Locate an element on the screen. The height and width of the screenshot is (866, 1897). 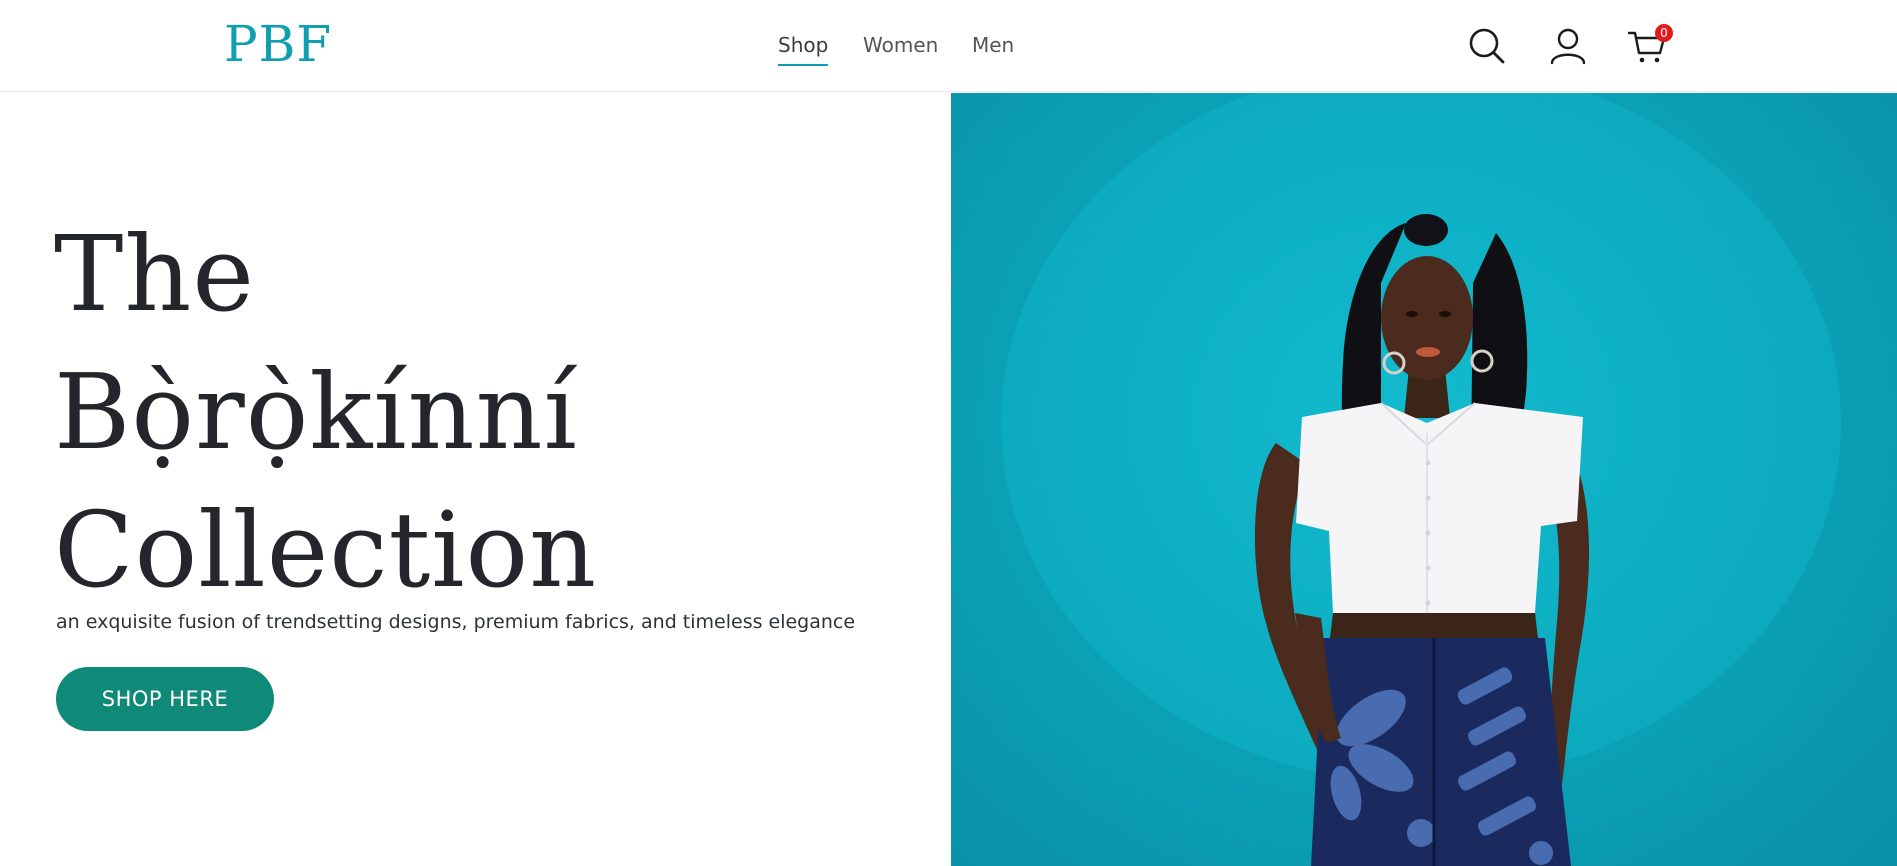
hero-title-line-3: Collection is located at coordinates (326, 550).